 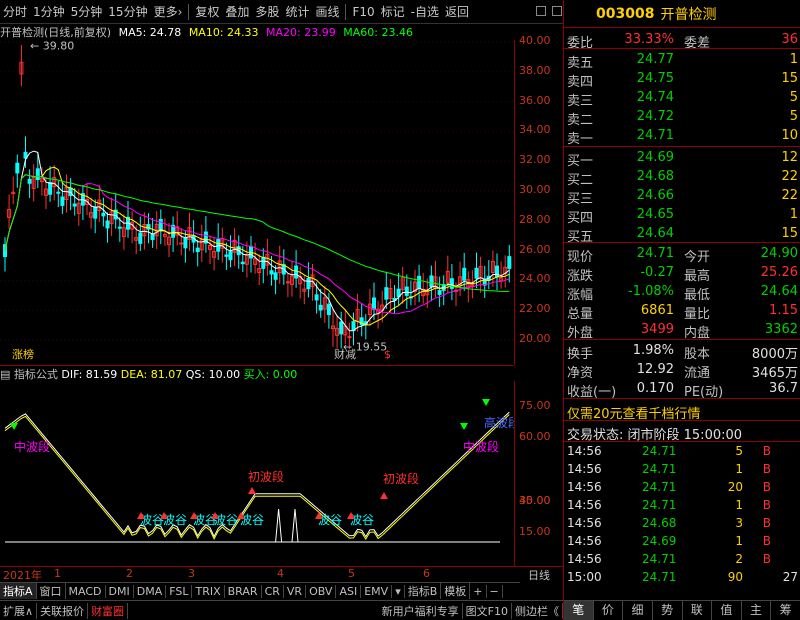 I want to click on event-marker-s: $, so click(x=387, y=354).